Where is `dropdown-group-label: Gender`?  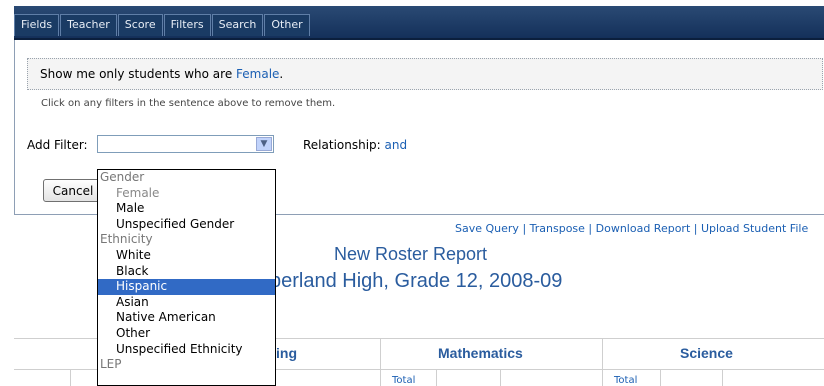
dropdown-group-label: Gender is located at coordinates (122, 177).